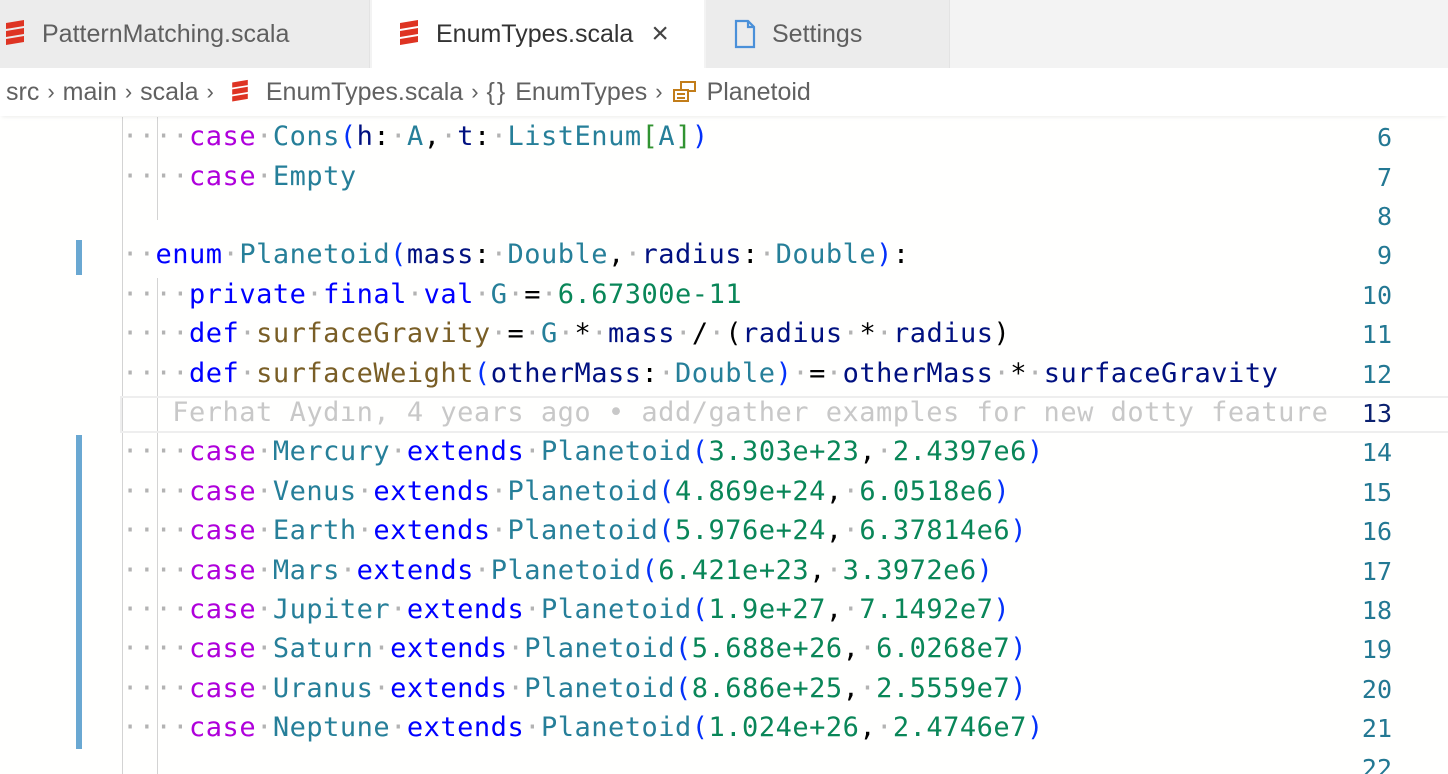 The image size is (1448, 774). Describe the element at coordinates (314, 530) in the screenshot. I see `token-enum-case: Earth` at that location.